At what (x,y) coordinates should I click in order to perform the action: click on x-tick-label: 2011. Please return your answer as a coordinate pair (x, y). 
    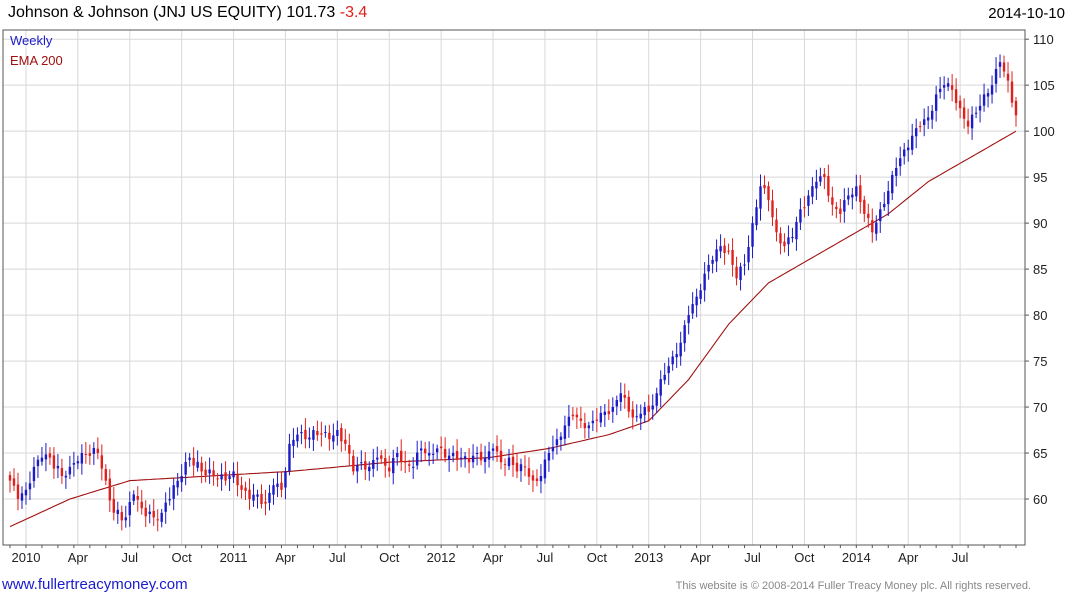
    Looking at the image, I should click on (234, 557).